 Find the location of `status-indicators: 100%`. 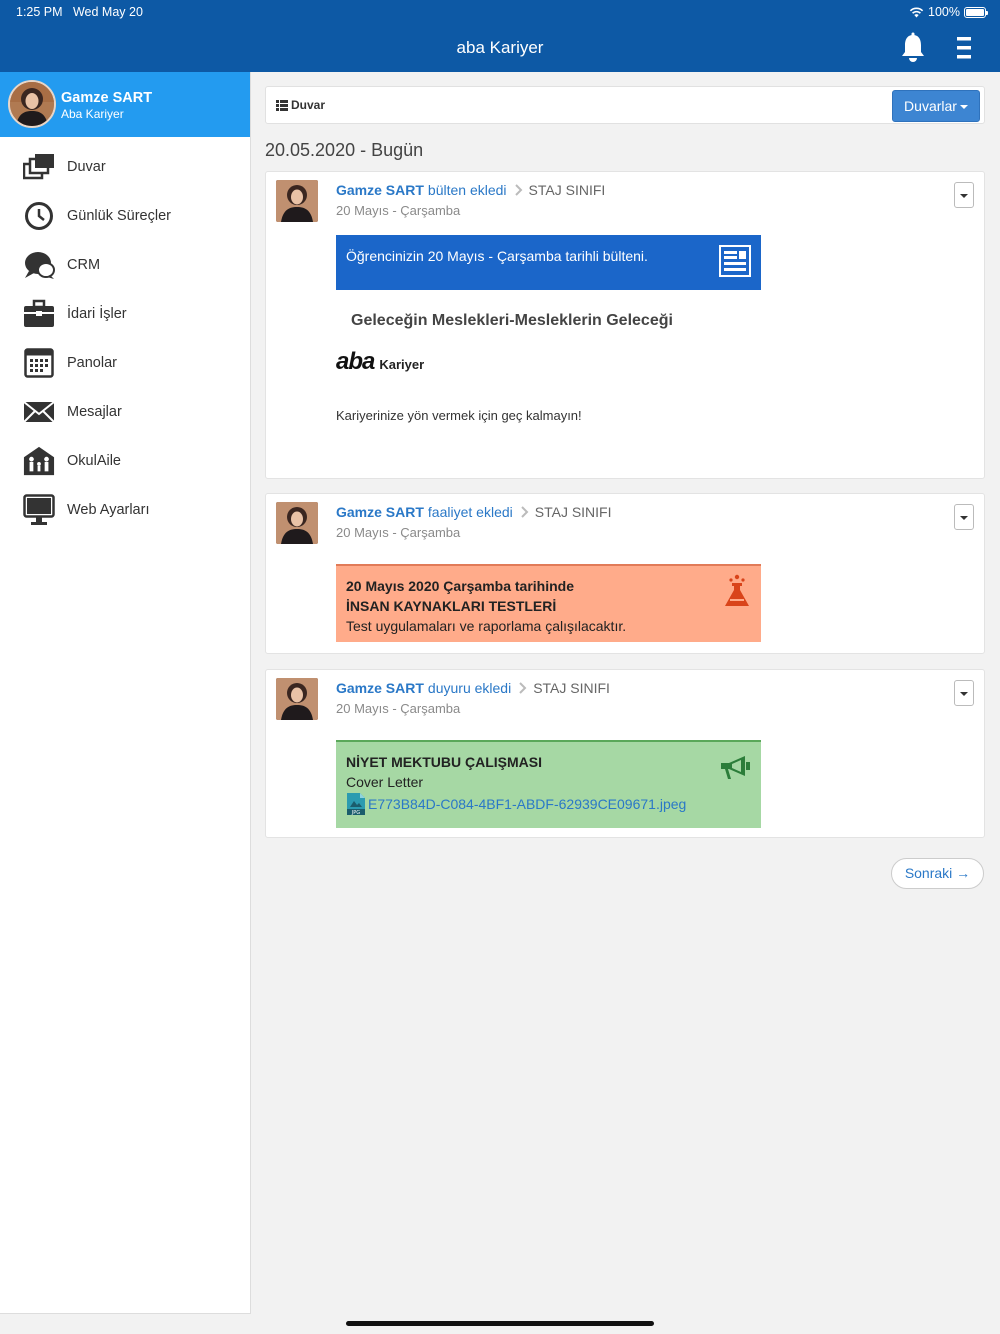

status-indicators: 100% is located at coordinates (948, 12).